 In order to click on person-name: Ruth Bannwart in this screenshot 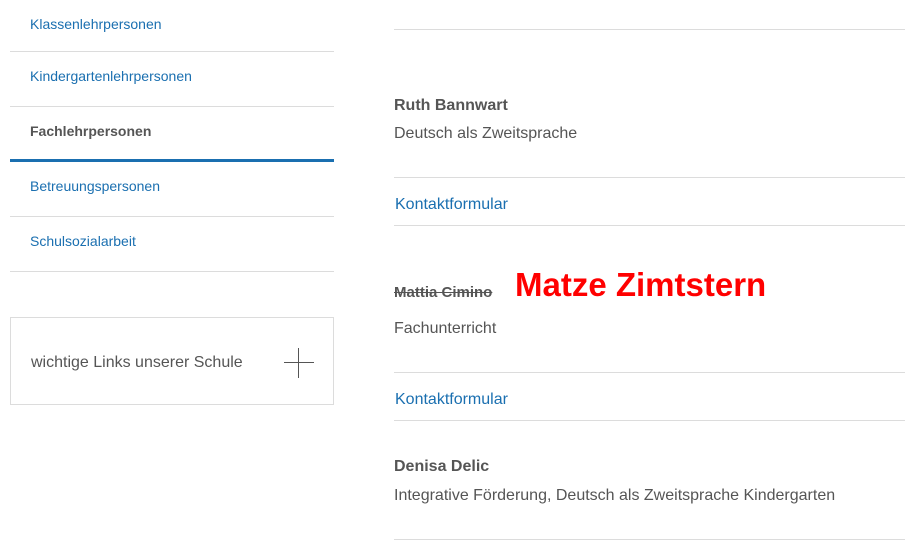, I will do `click(451, 105)`.